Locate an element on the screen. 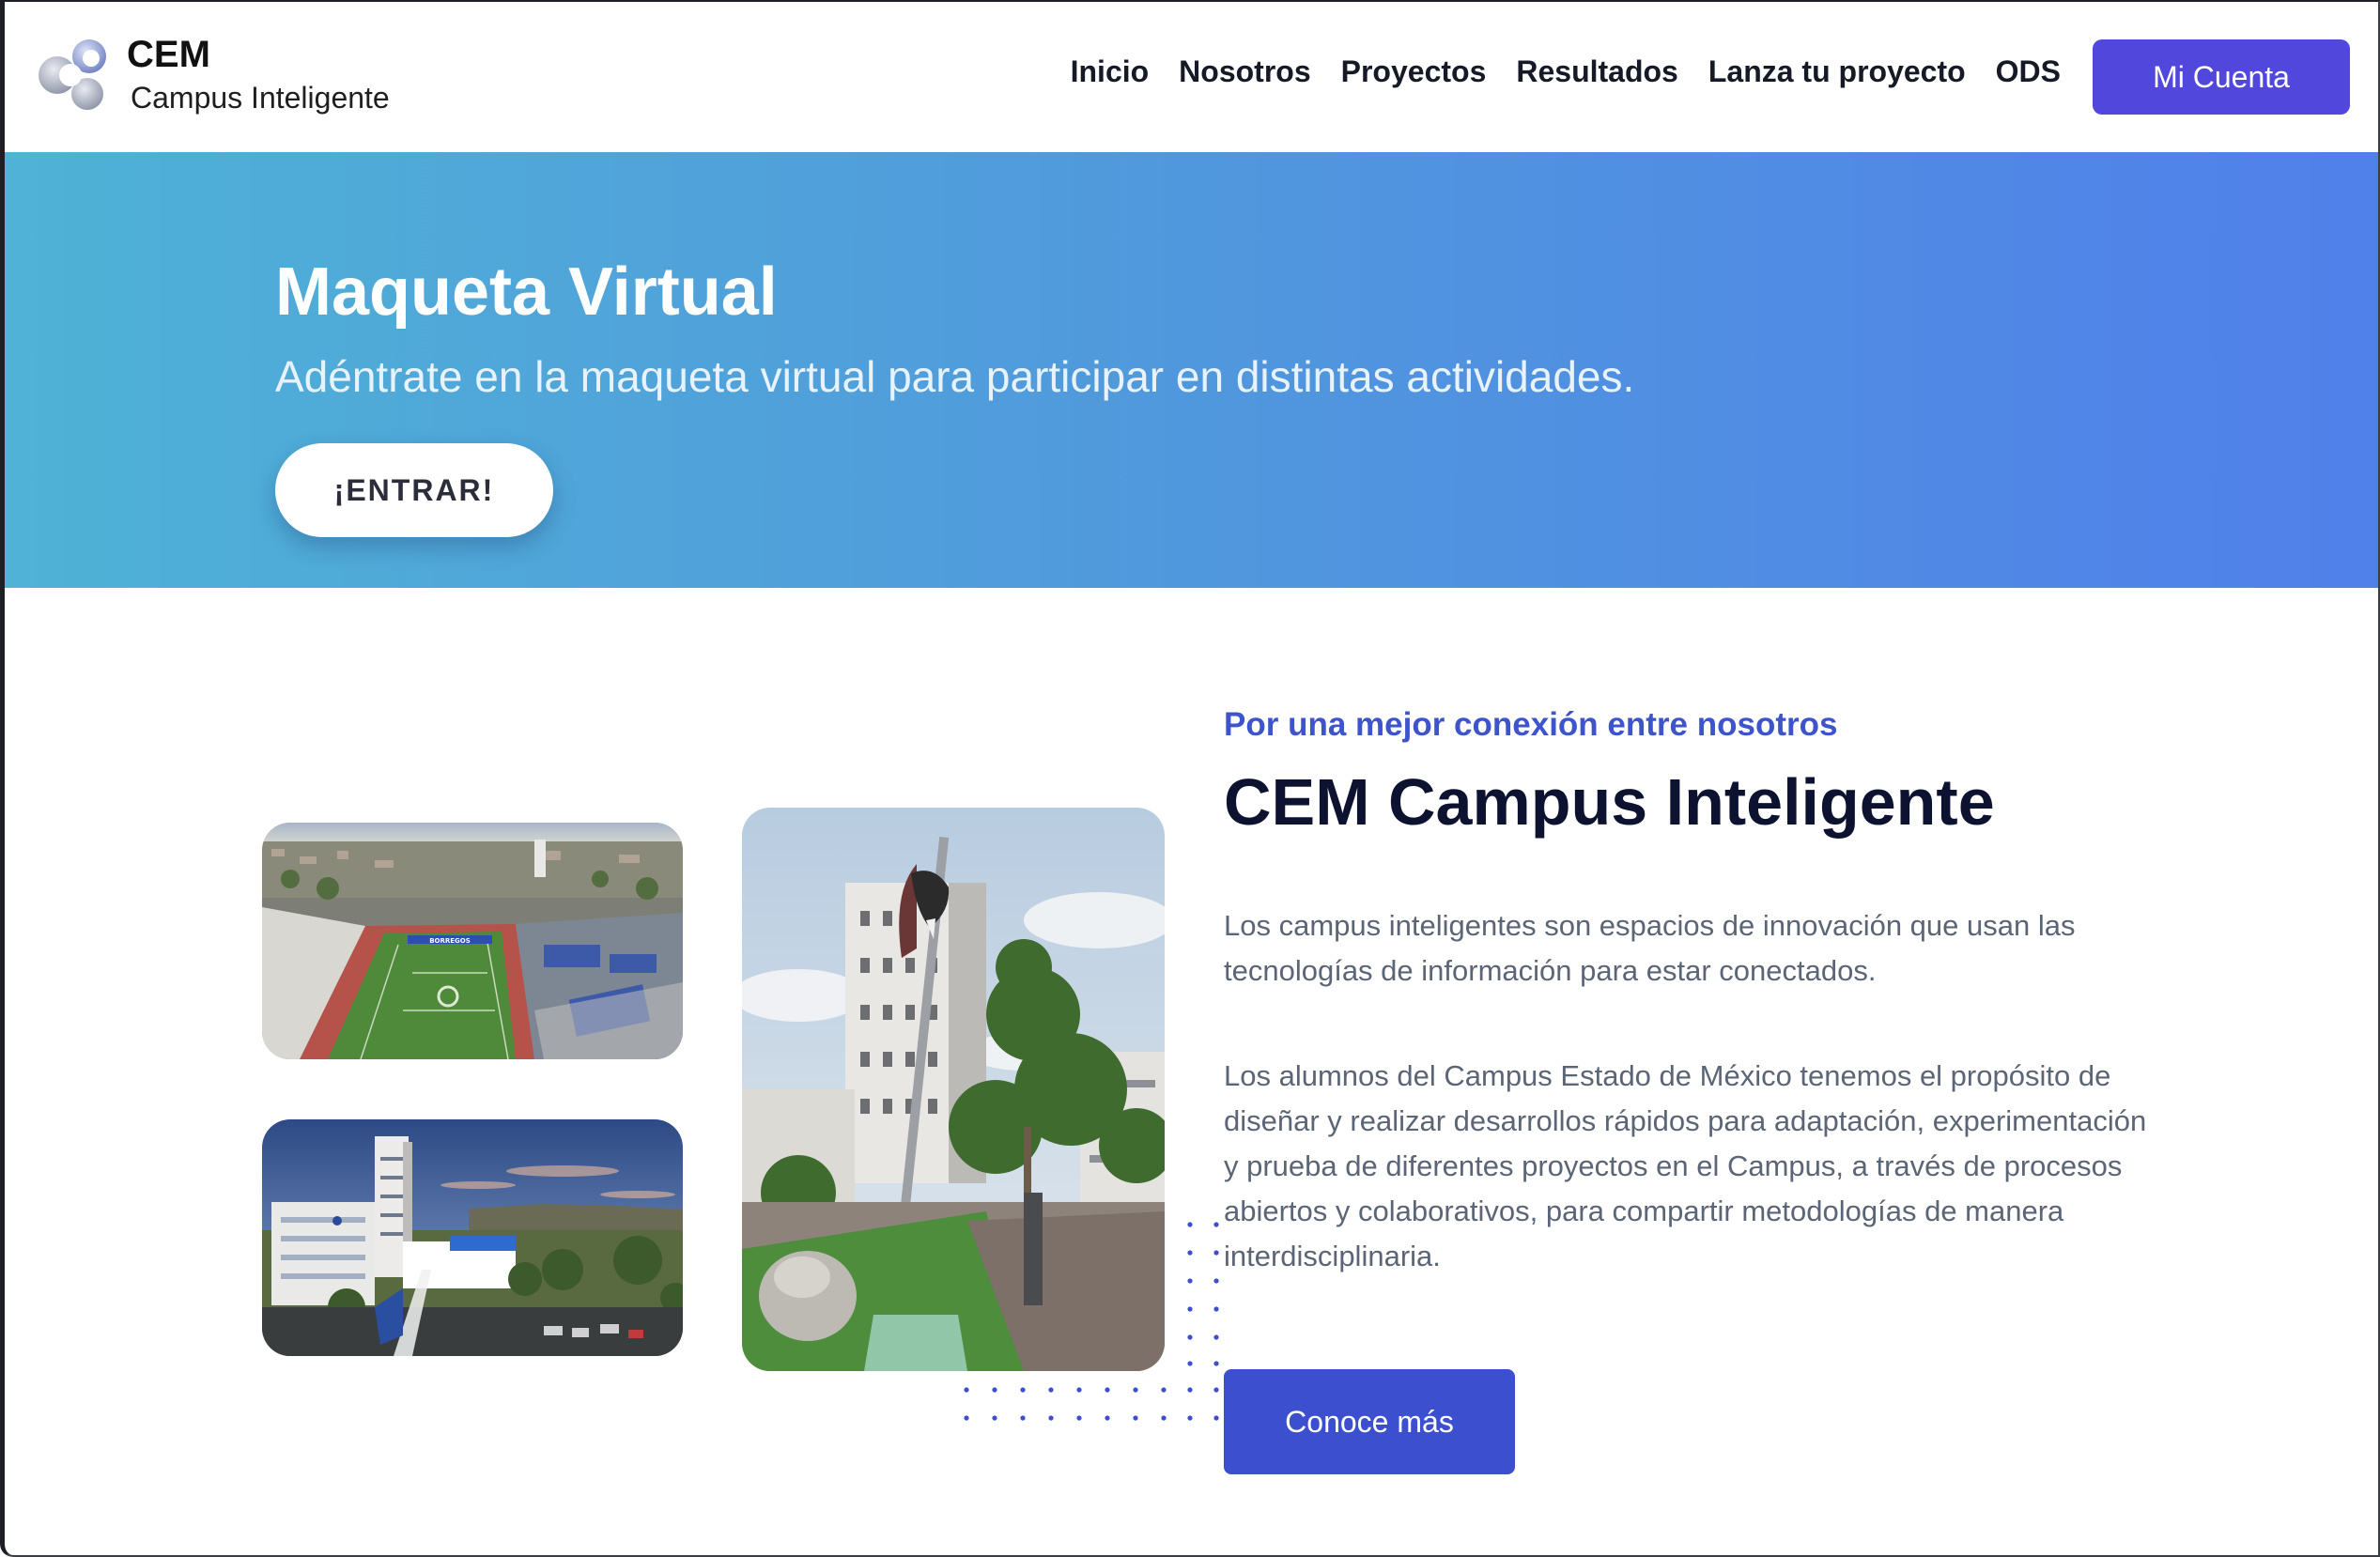 The image size is (2380, 1557). nav-link-nosotros: Nosotros is located at coordinates (1244, 71).